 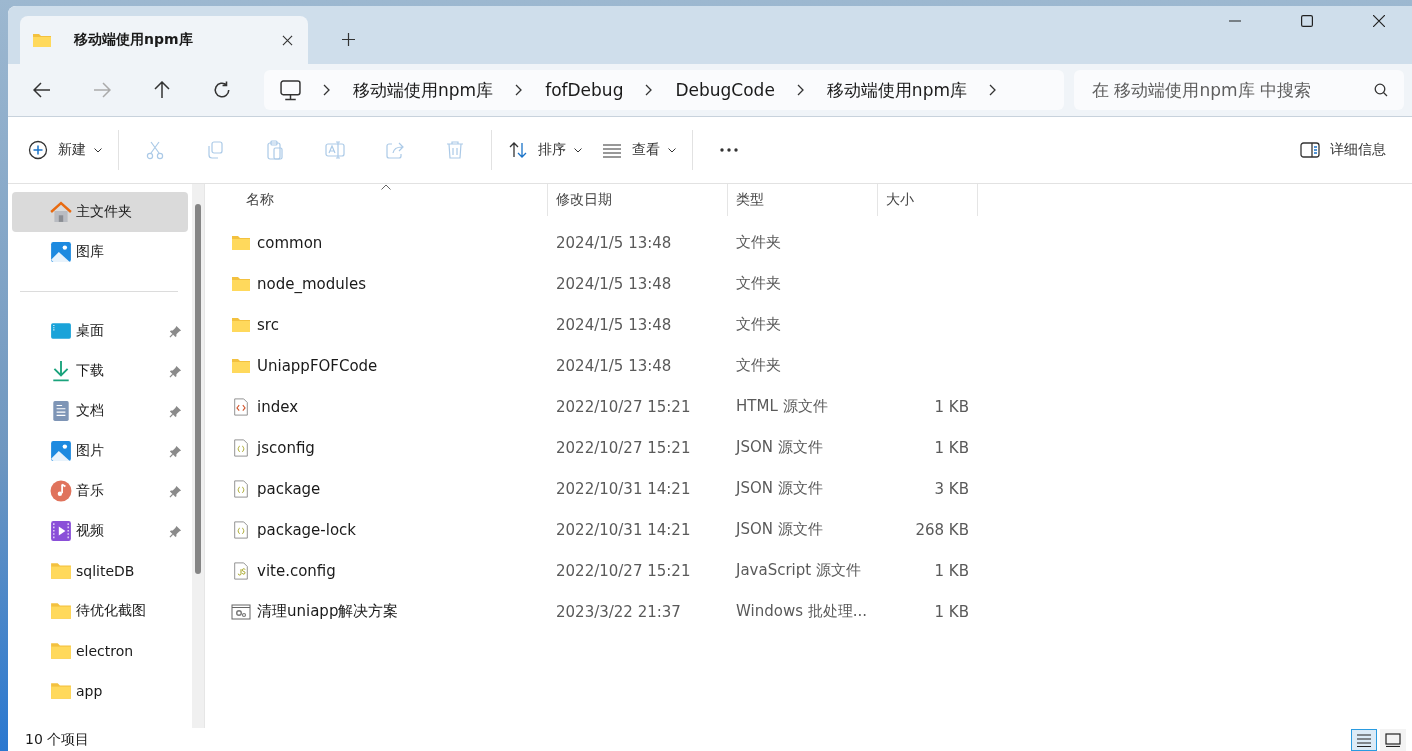 What do you see at coordinates (90, 451) in the screenshot?
I see `sidebar-label: 图片` at bounding box center [90, 451].